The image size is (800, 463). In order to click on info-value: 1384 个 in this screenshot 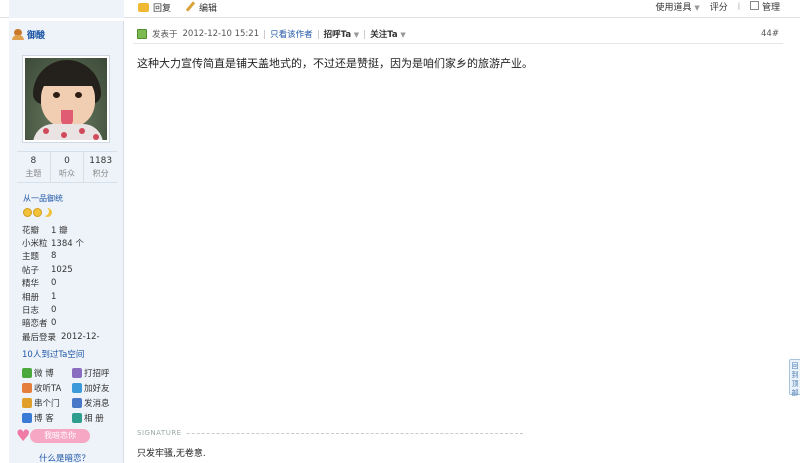, I will do `click(67, 244)`.